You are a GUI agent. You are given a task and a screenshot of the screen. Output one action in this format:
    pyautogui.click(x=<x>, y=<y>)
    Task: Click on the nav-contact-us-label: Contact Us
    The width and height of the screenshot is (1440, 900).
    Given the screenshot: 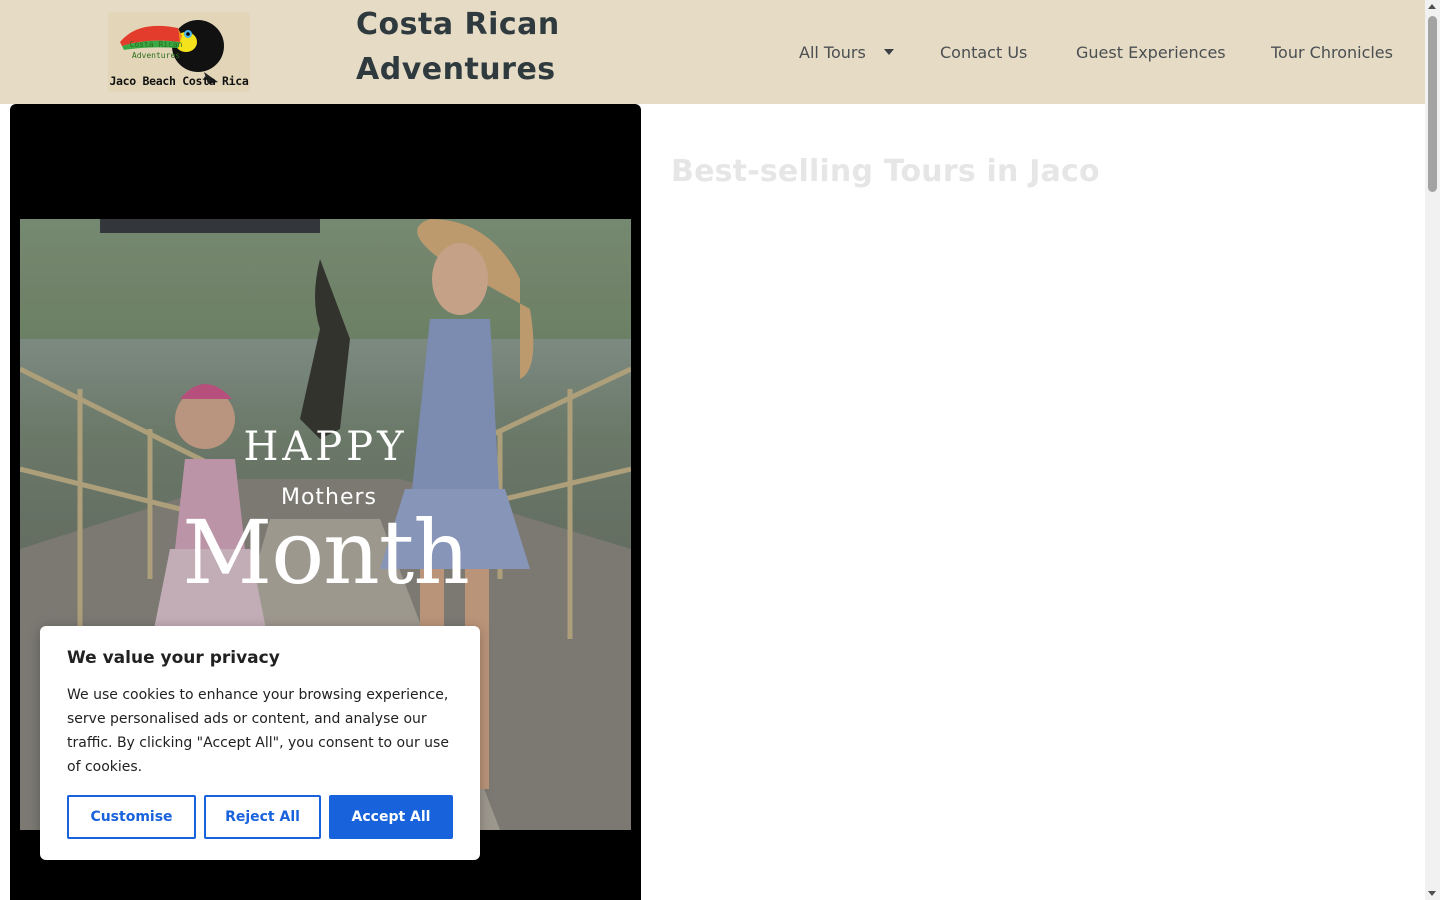 What is the action you would take?
    pyautogui.click(x=984, y=52)
    